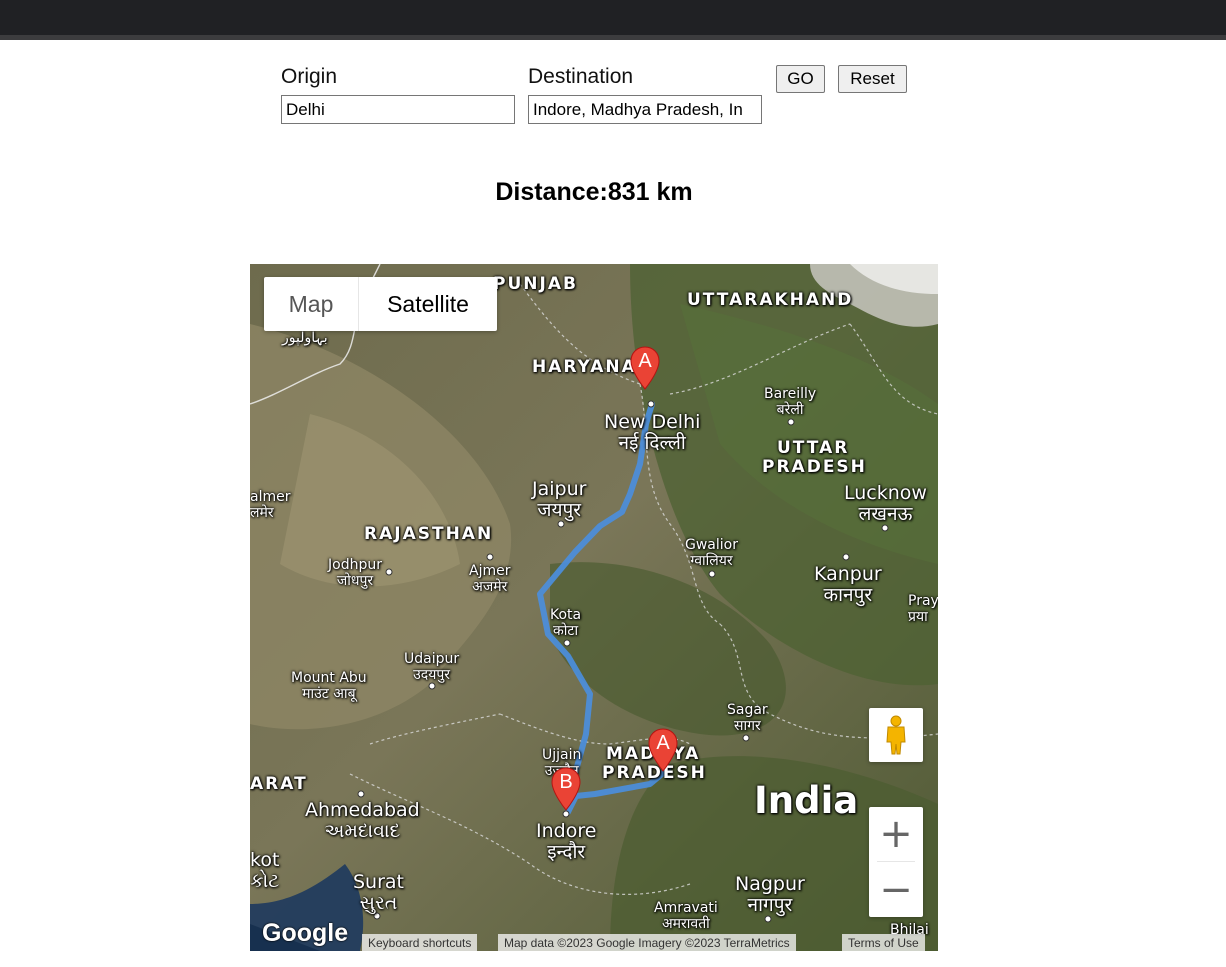 The image size is (1226, 967). I want to click on zoom-control: + −, so click(896, 862).